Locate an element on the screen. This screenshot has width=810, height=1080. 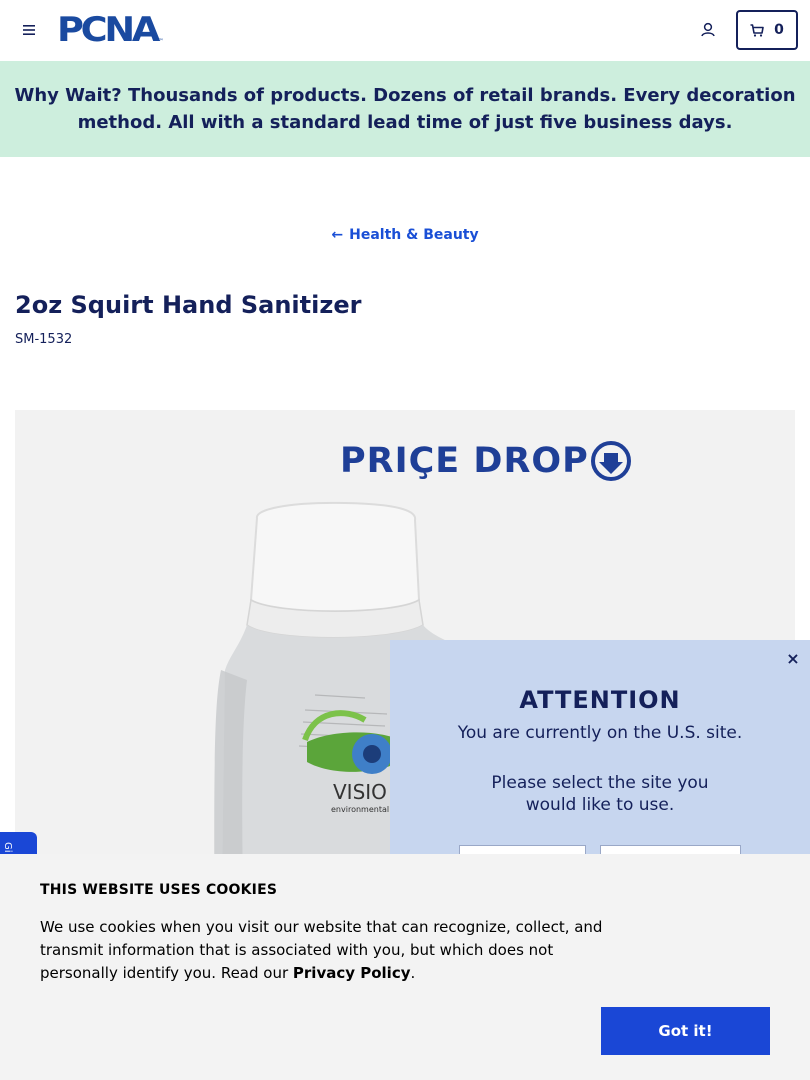
breadcrumb: ← Health & Beauty is located at coordinates (405, 233).